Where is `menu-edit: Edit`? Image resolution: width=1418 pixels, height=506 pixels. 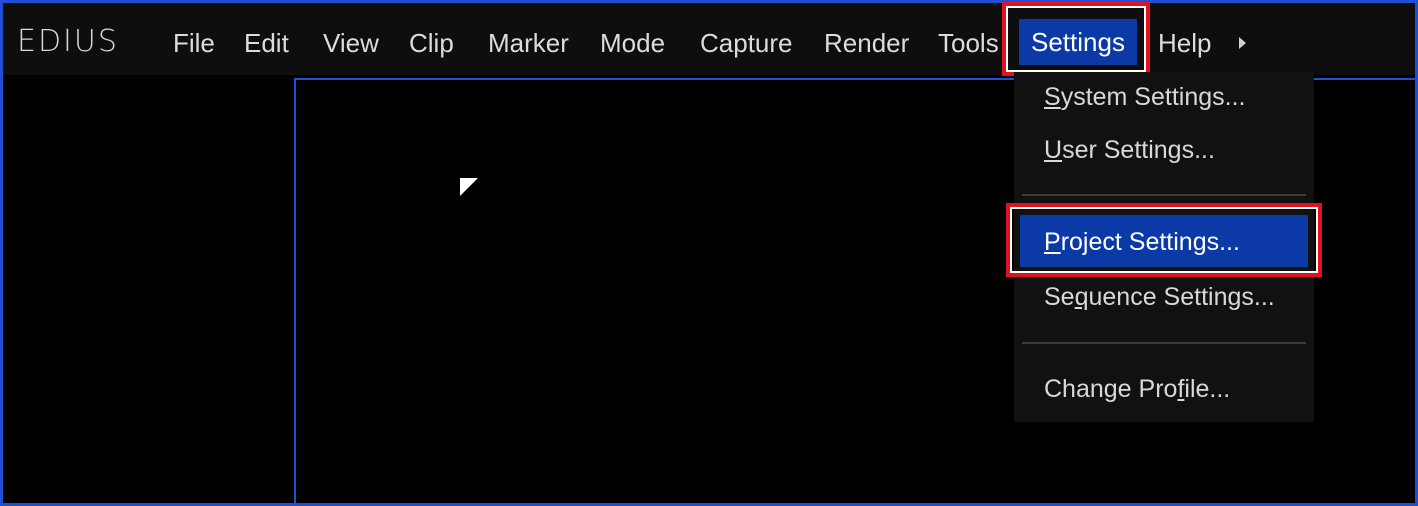 menu-edit: Edit is located at coordinates (266, 44).